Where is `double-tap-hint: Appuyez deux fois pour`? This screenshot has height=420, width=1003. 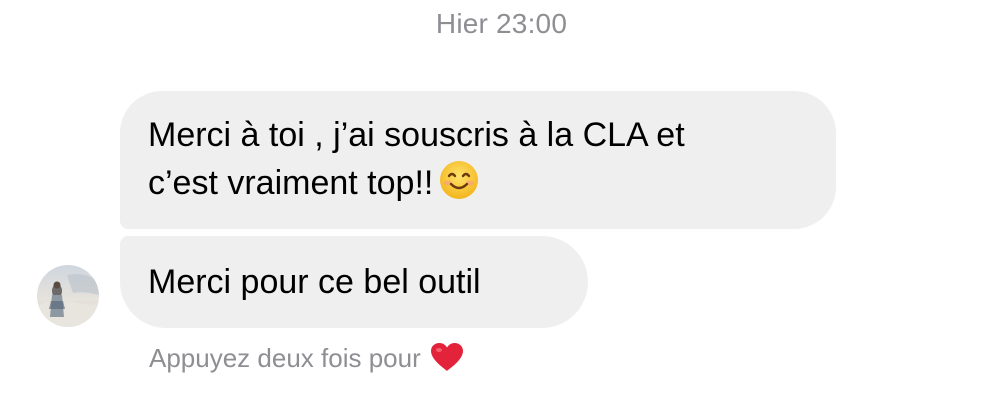 double-tap-hint: Appuyez deux fois pour is located at coordinates (307, 361).